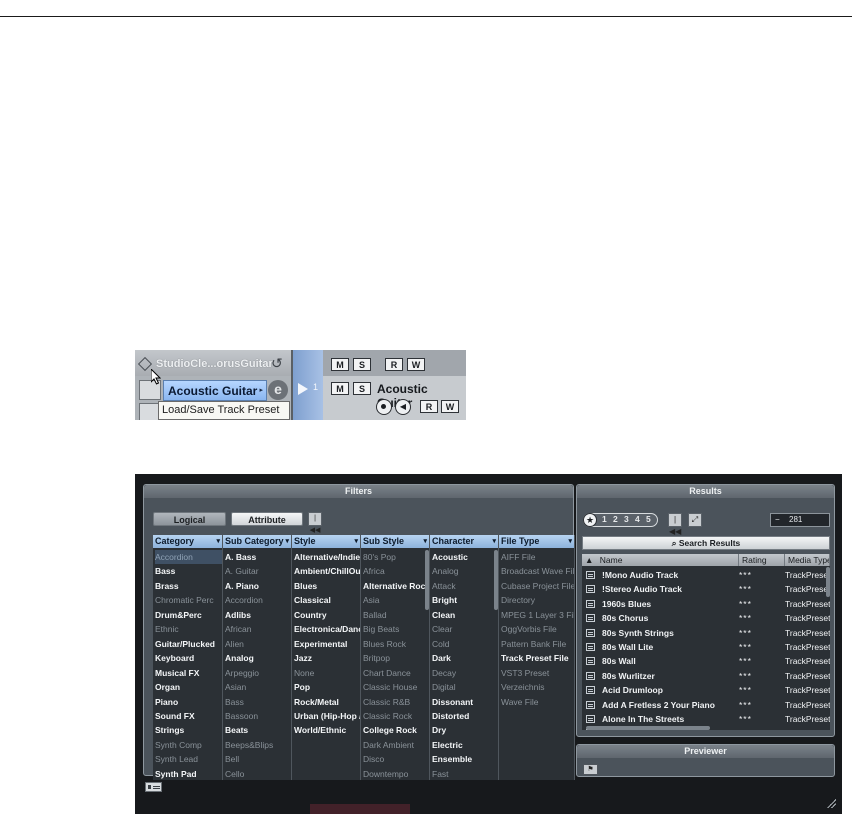  What do you see at coordinates (396, 600) in the screenshot?
I see `filter-item: Asia` at bounding box center [396, 600].